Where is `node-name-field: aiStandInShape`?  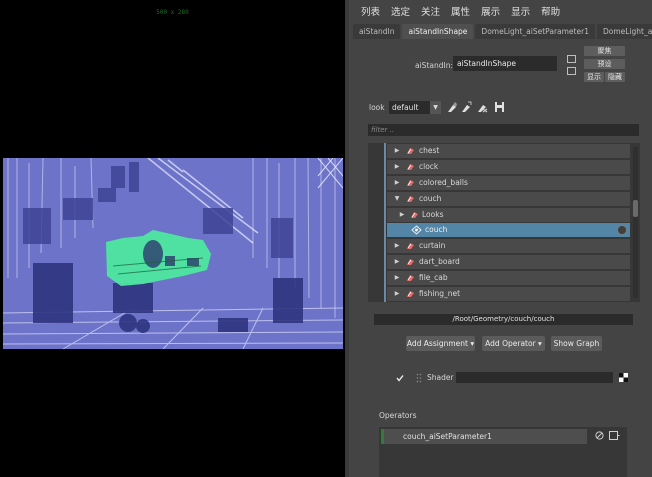 node-name-field: aiStandInShape is located at coordinates (505, 63).